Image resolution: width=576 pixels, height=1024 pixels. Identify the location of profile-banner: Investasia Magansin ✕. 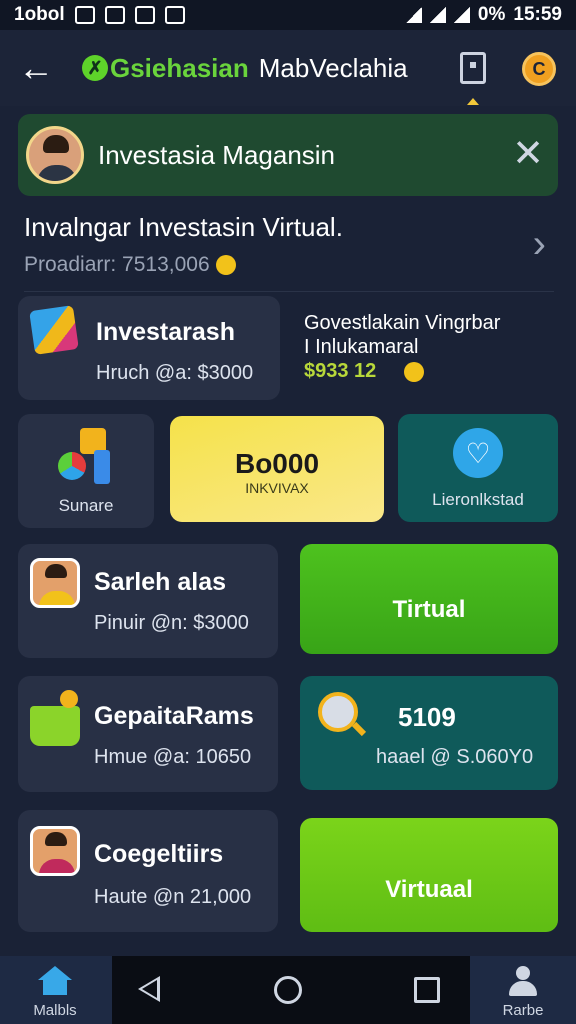
(288, 155).